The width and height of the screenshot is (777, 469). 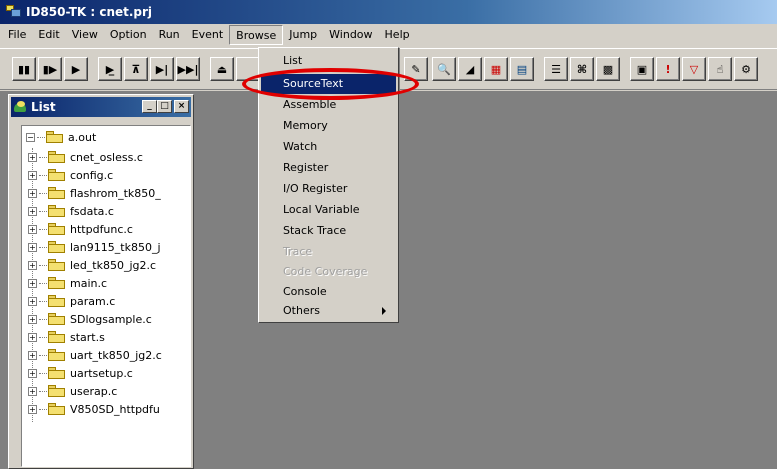 What do you see at coordinates (87, 337) in the screenshot?
I see `tree-item-label: start.s` at bounding box center [87, 337].